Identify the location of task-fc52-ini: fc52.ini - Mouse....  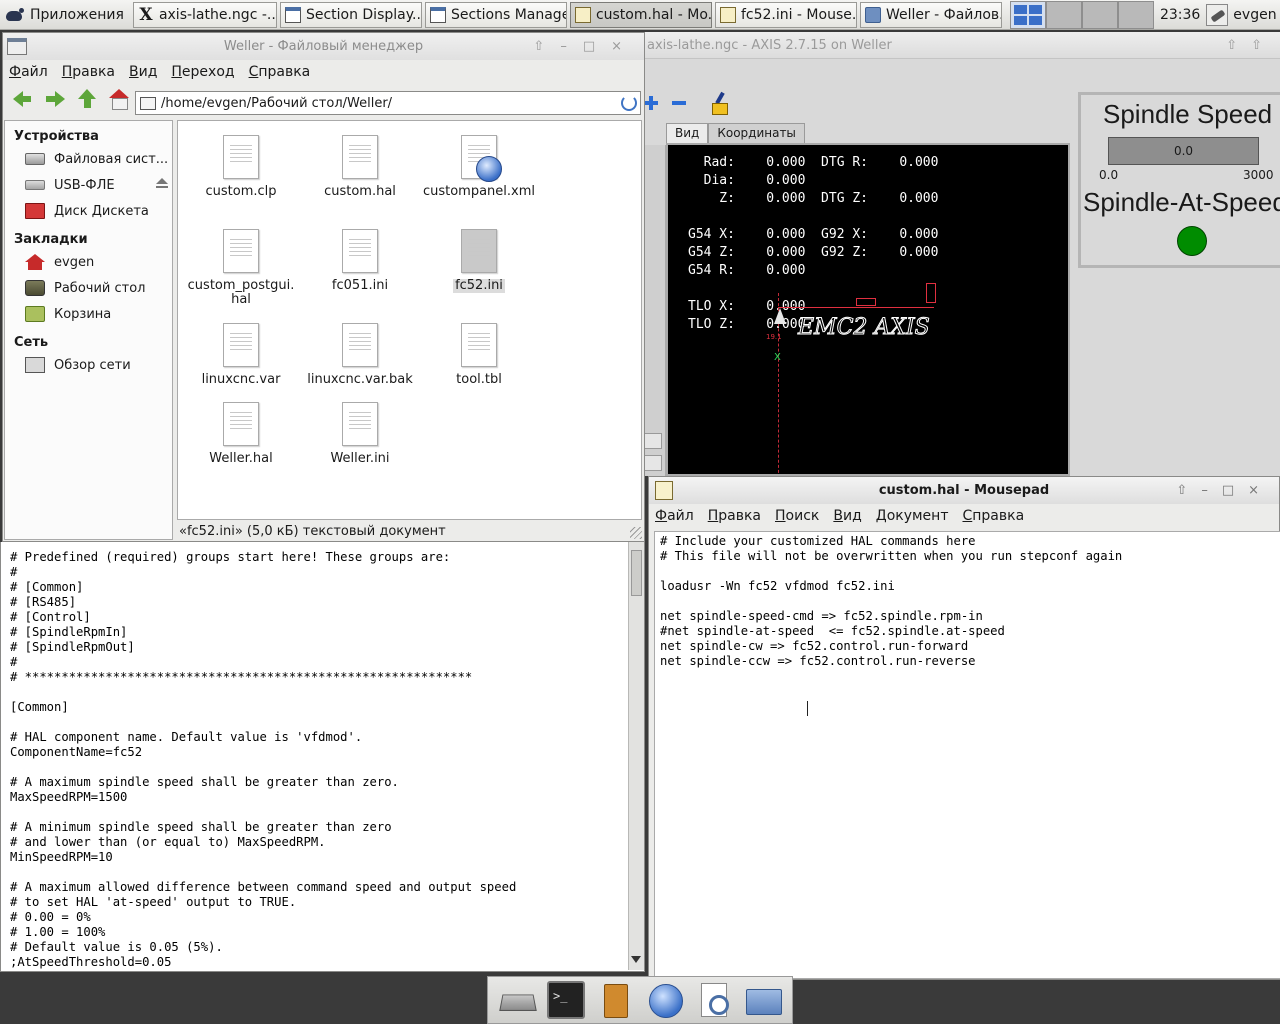
(785, 14).